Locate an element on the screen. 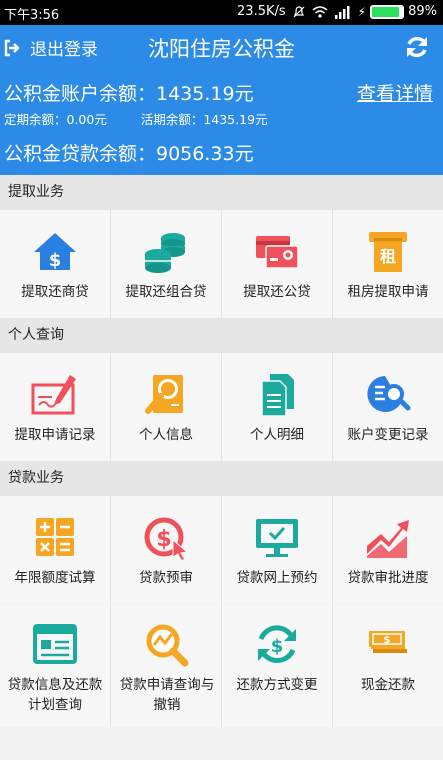  eq-search-icon is located at coordinates (389, 394).